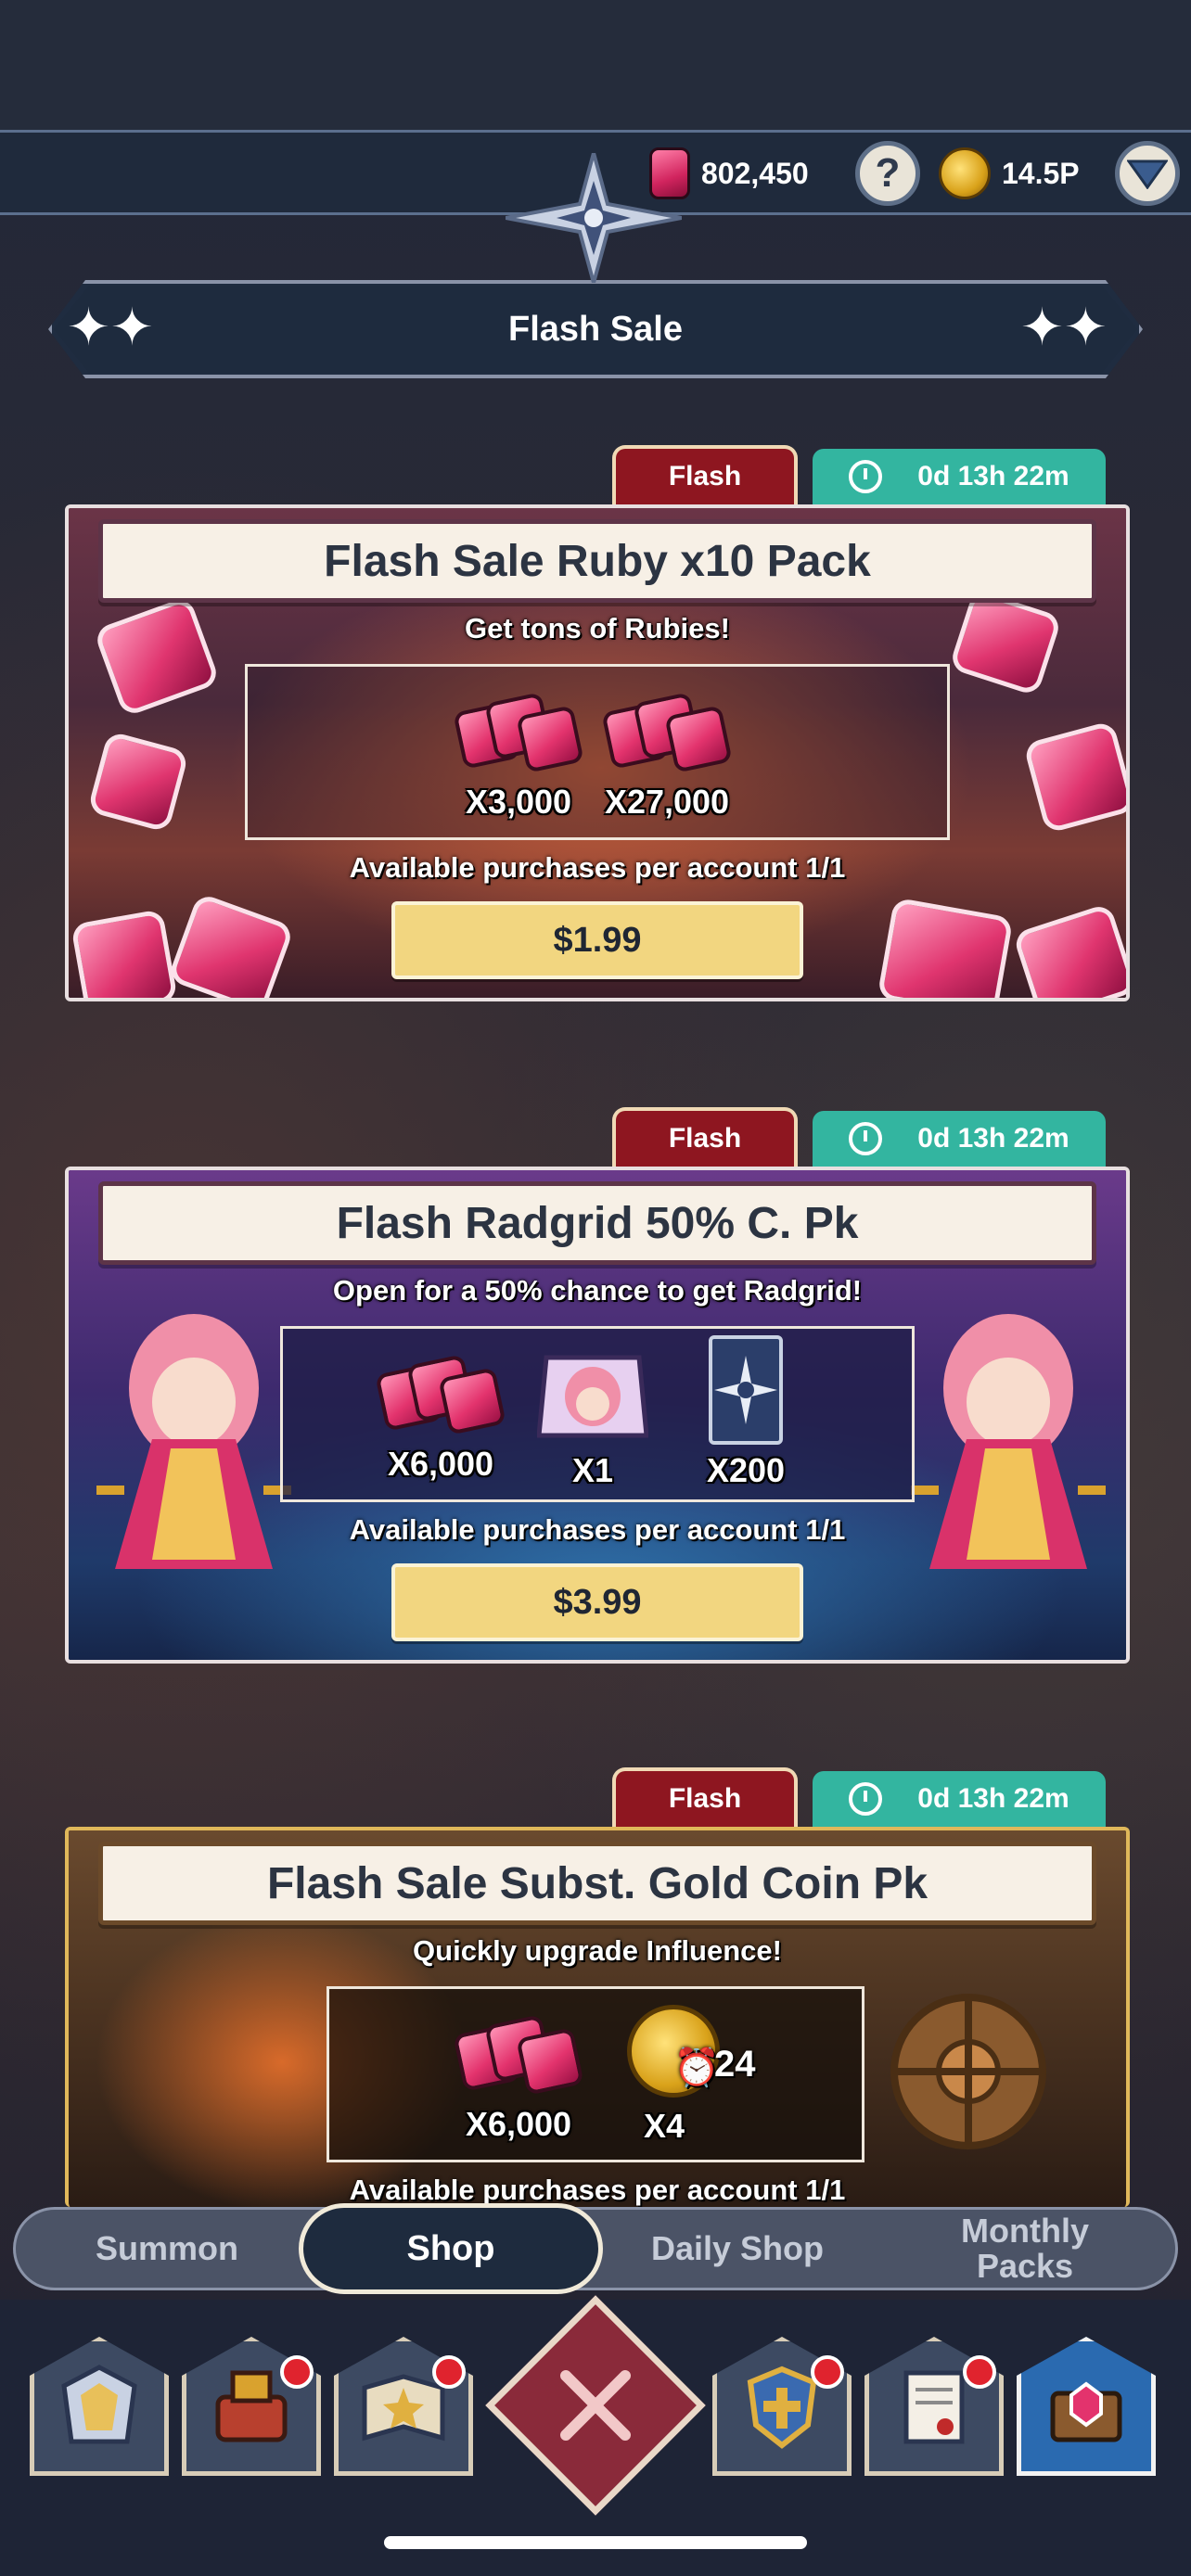  I want to click on timed-gold-coin: ⏰ 24, so click(691, 2053).